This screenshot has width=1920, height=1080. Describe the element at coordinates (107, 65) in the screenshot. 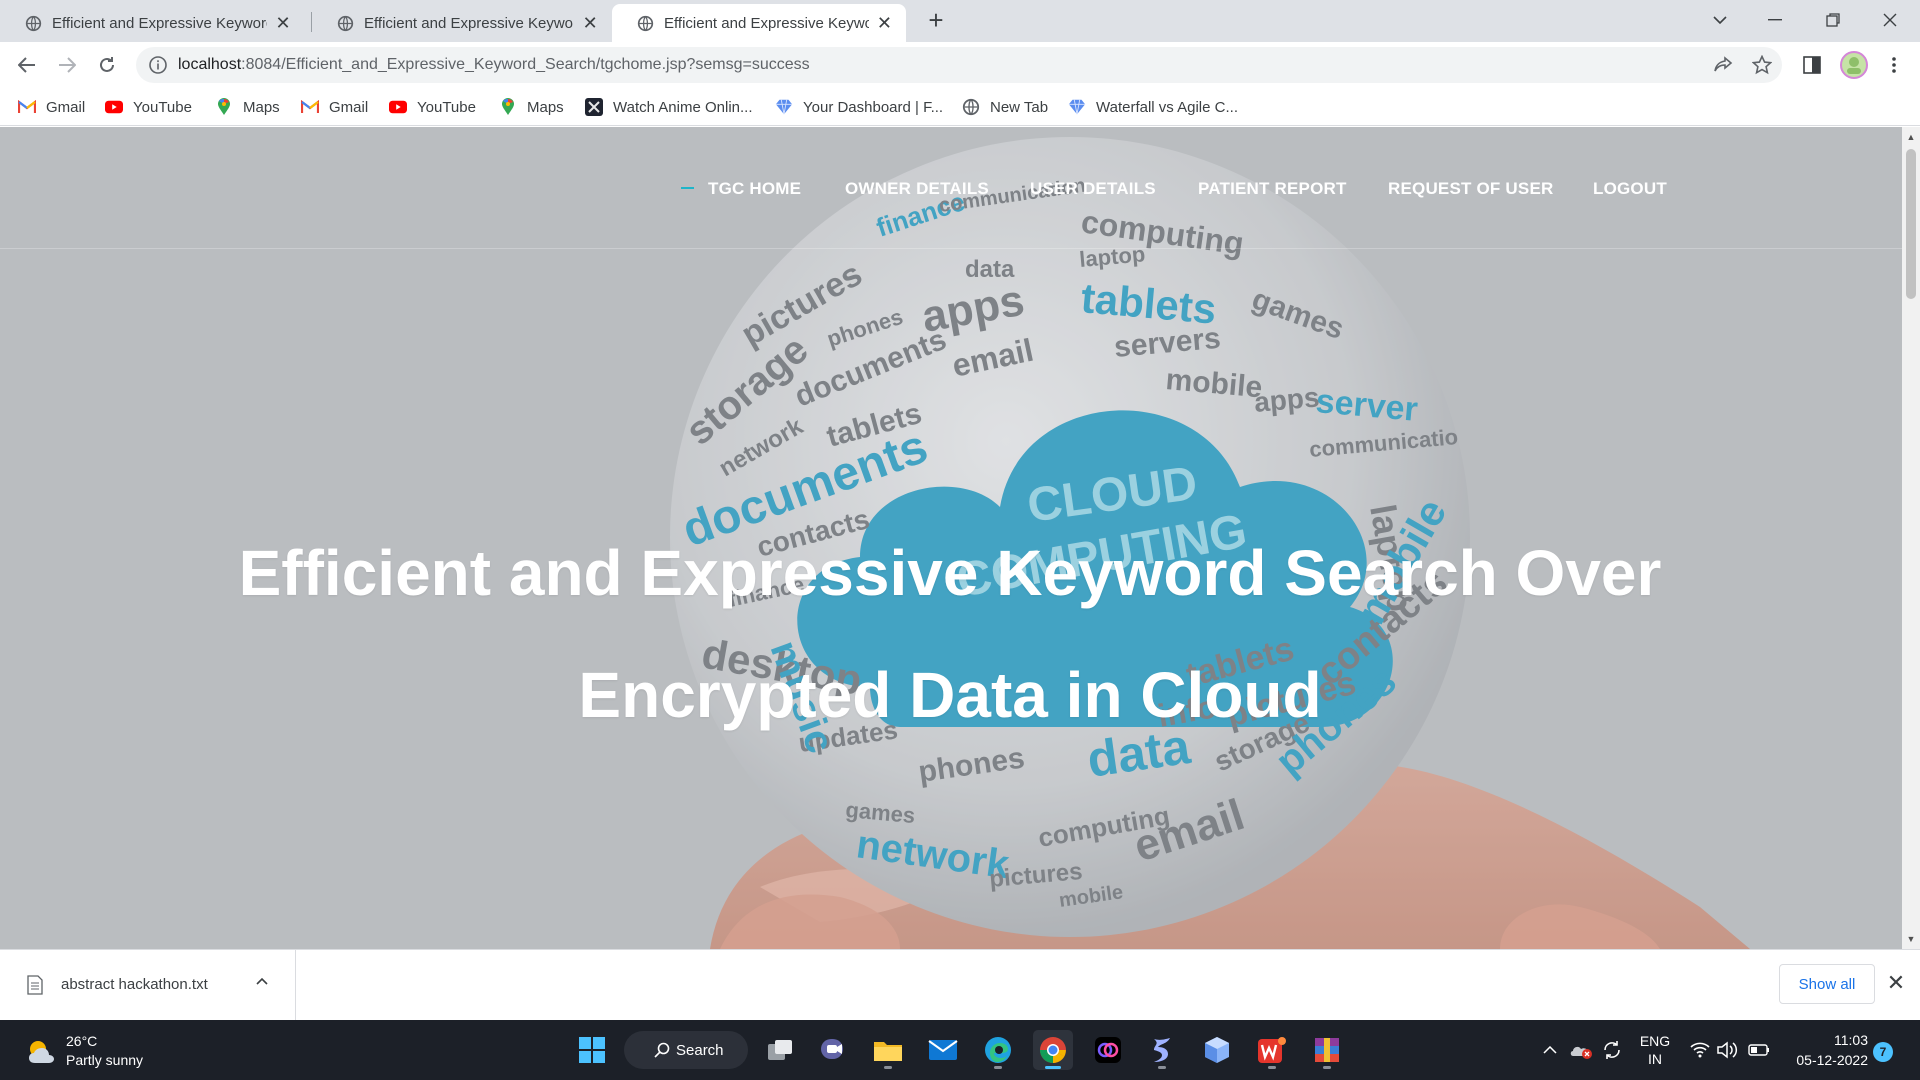

I see `reload-button` at that location.